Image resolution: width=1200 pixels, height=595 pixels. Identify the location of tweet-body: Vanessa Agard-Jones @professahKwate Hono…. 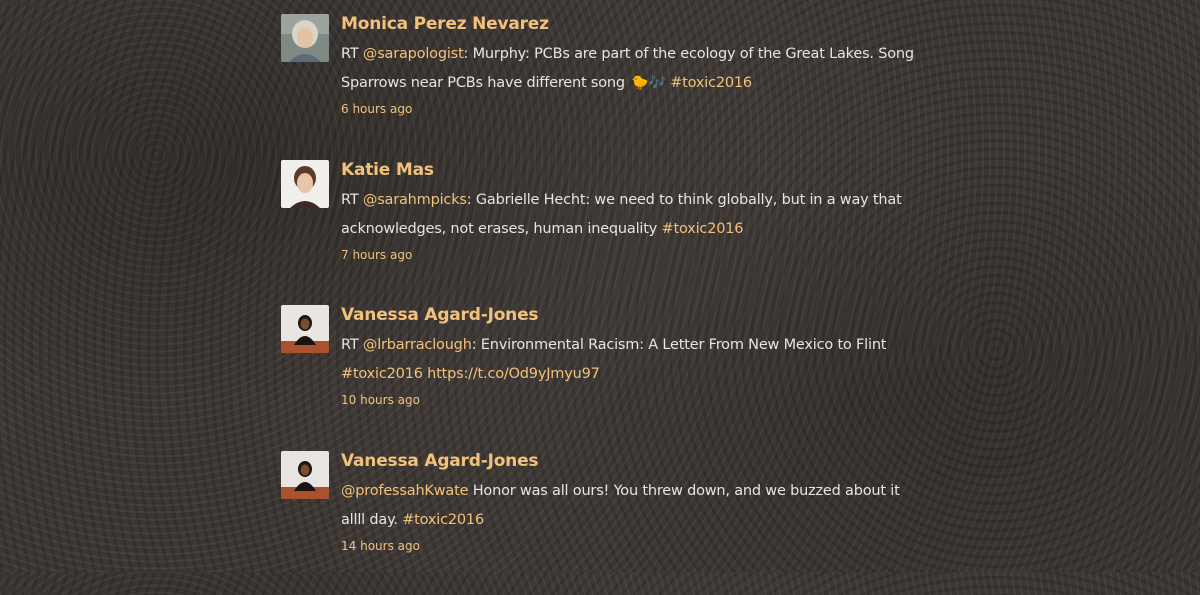
(631, 502).